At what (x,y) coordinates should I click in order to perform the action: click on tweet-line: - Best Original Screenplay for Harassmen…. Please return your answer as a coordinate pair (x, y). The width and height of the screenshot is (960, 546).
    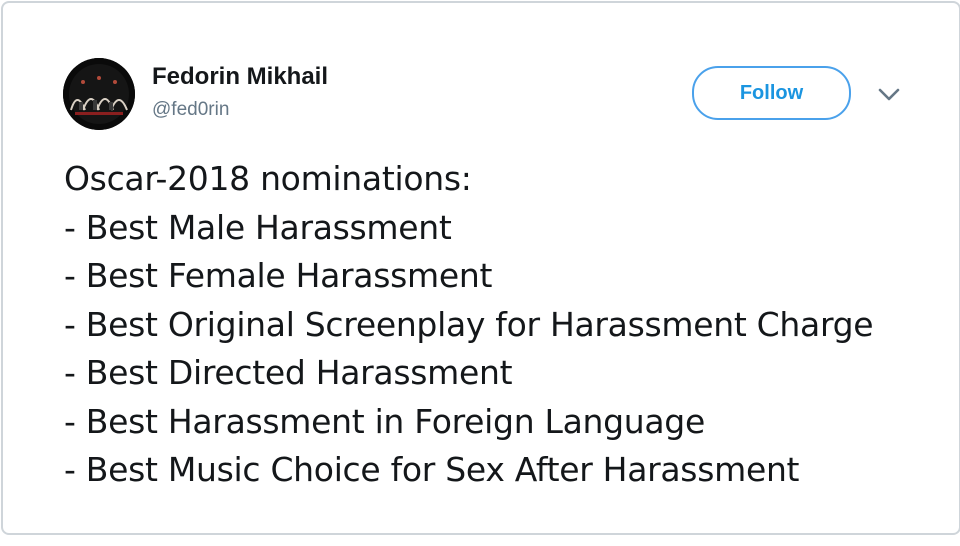
    Looking at the image, I should click on (469, 324).